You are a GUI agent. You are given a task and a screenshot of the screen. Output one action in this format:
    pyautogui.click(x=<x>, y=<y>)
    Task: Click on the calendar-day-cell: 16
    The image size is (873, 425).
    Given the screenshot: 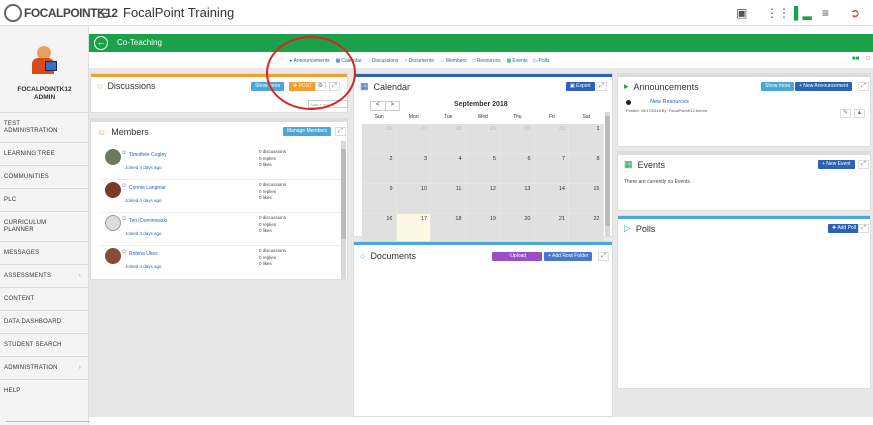 What is the action you would take?
    pyautogui.click(x=379, y=229)
    